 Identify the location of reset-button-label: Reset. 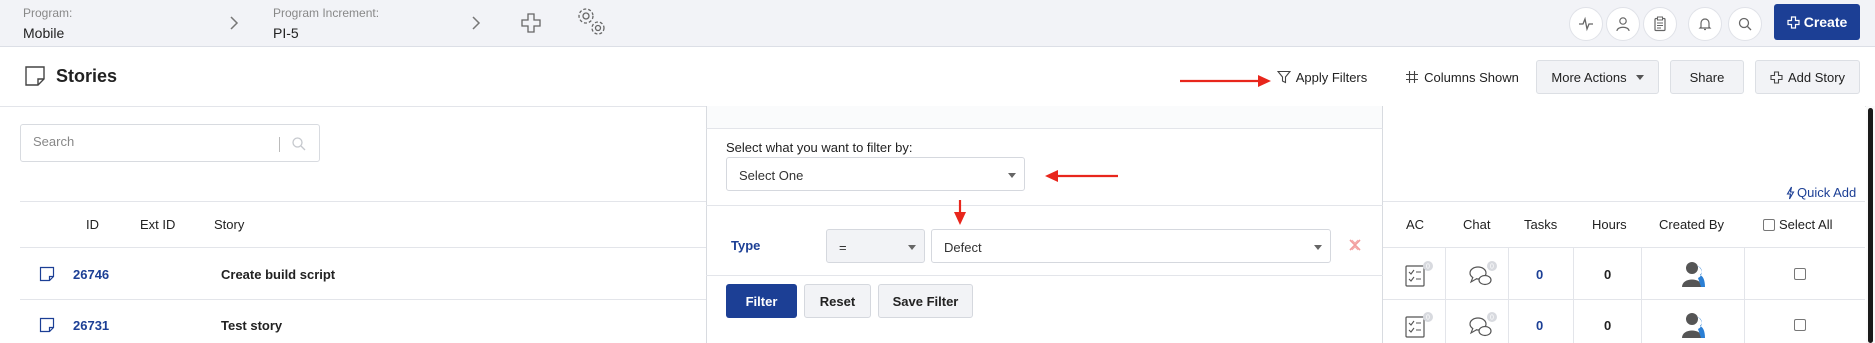
(837, 301).